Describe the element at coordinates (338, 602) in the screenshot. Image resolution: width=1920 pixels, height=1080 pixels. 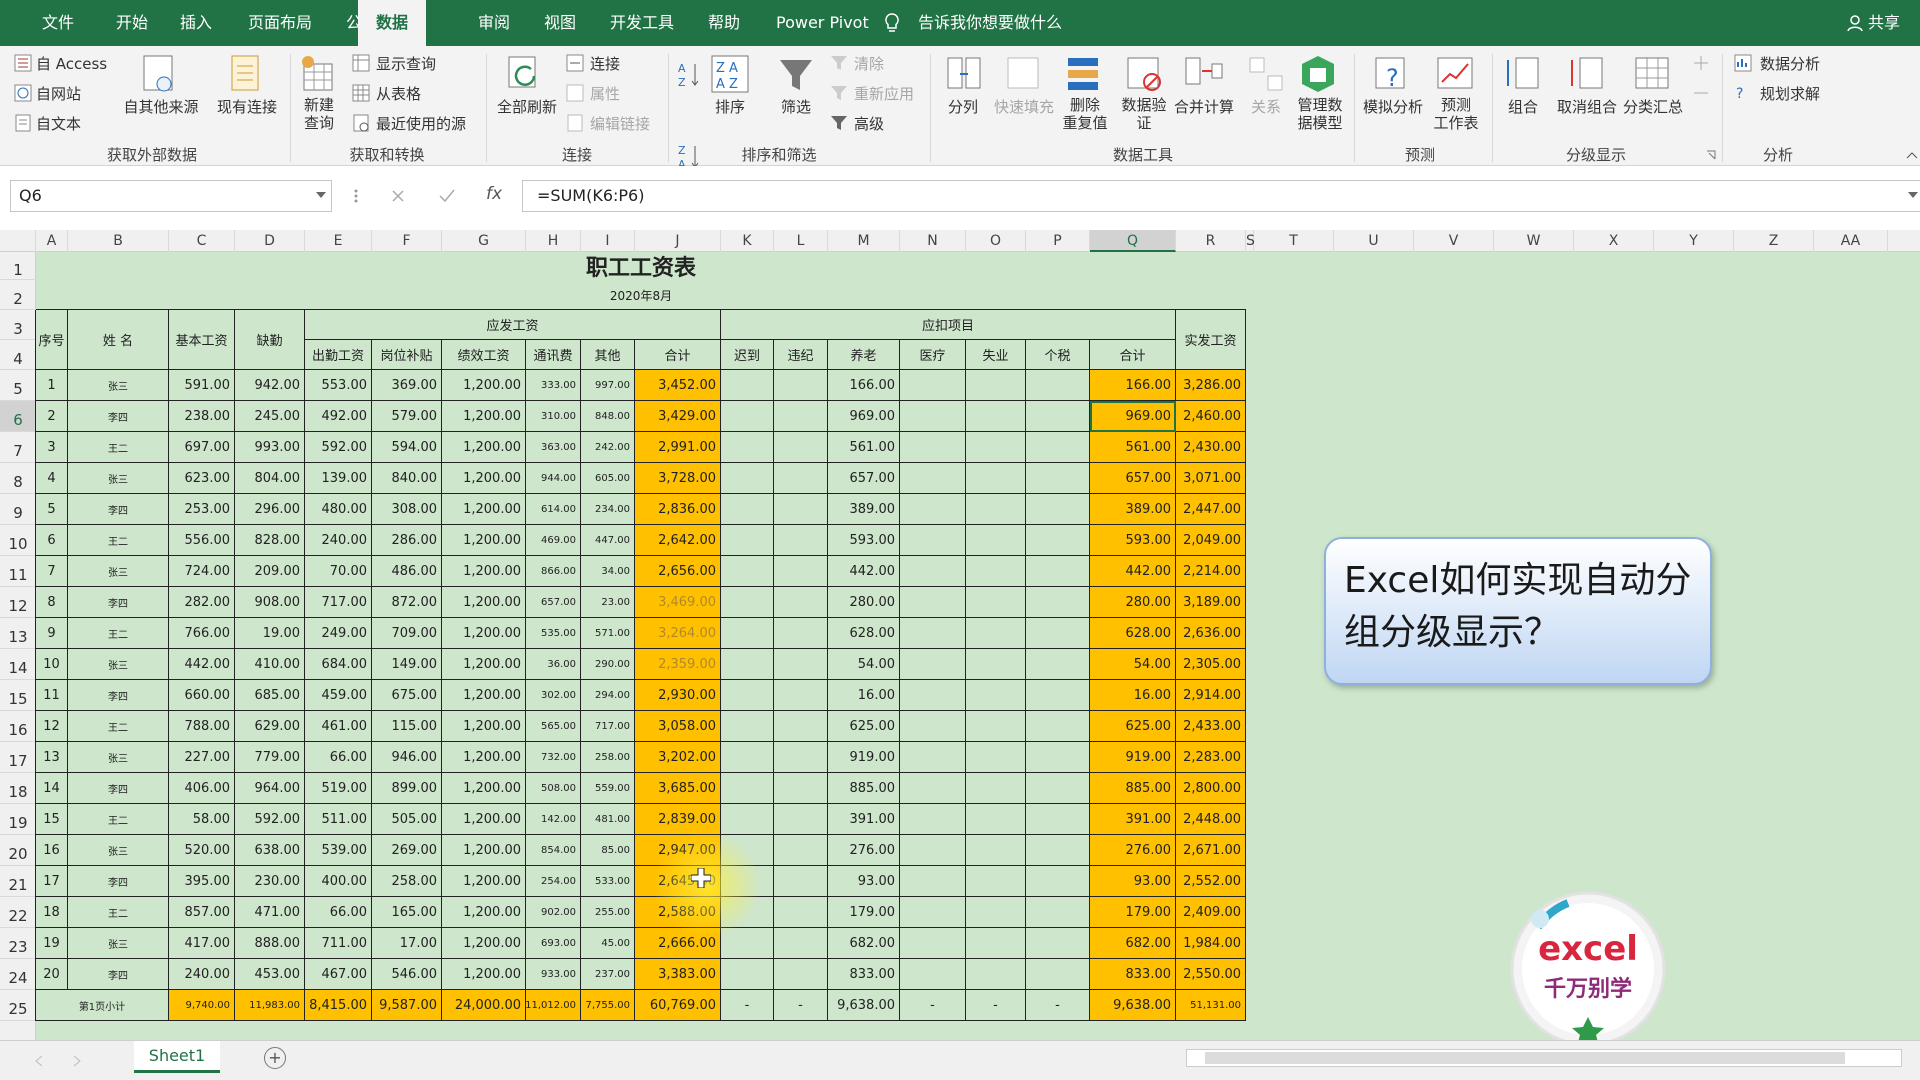
I see `table-cell: 717.00` at that location.